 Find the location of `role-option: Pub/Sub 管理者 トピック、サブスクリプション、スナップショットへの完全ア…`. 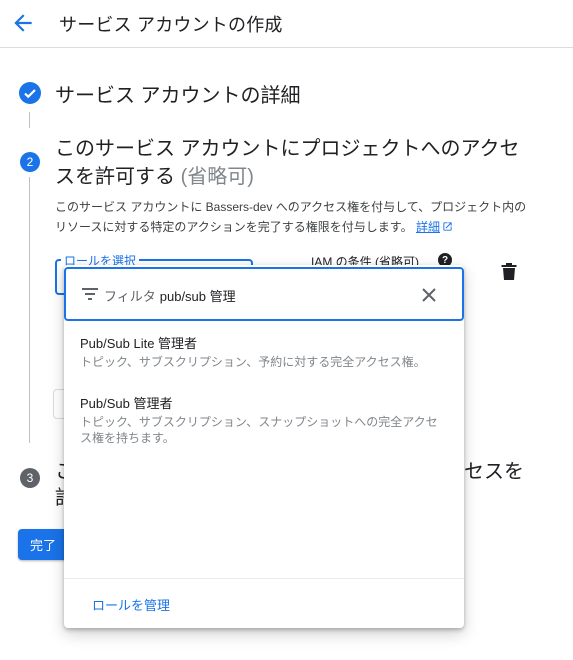

role-option: Pub/Sub 管理者 トピック、サブスクリプション、スナップショットへの完全ア… is located at coordinates (264, 425).